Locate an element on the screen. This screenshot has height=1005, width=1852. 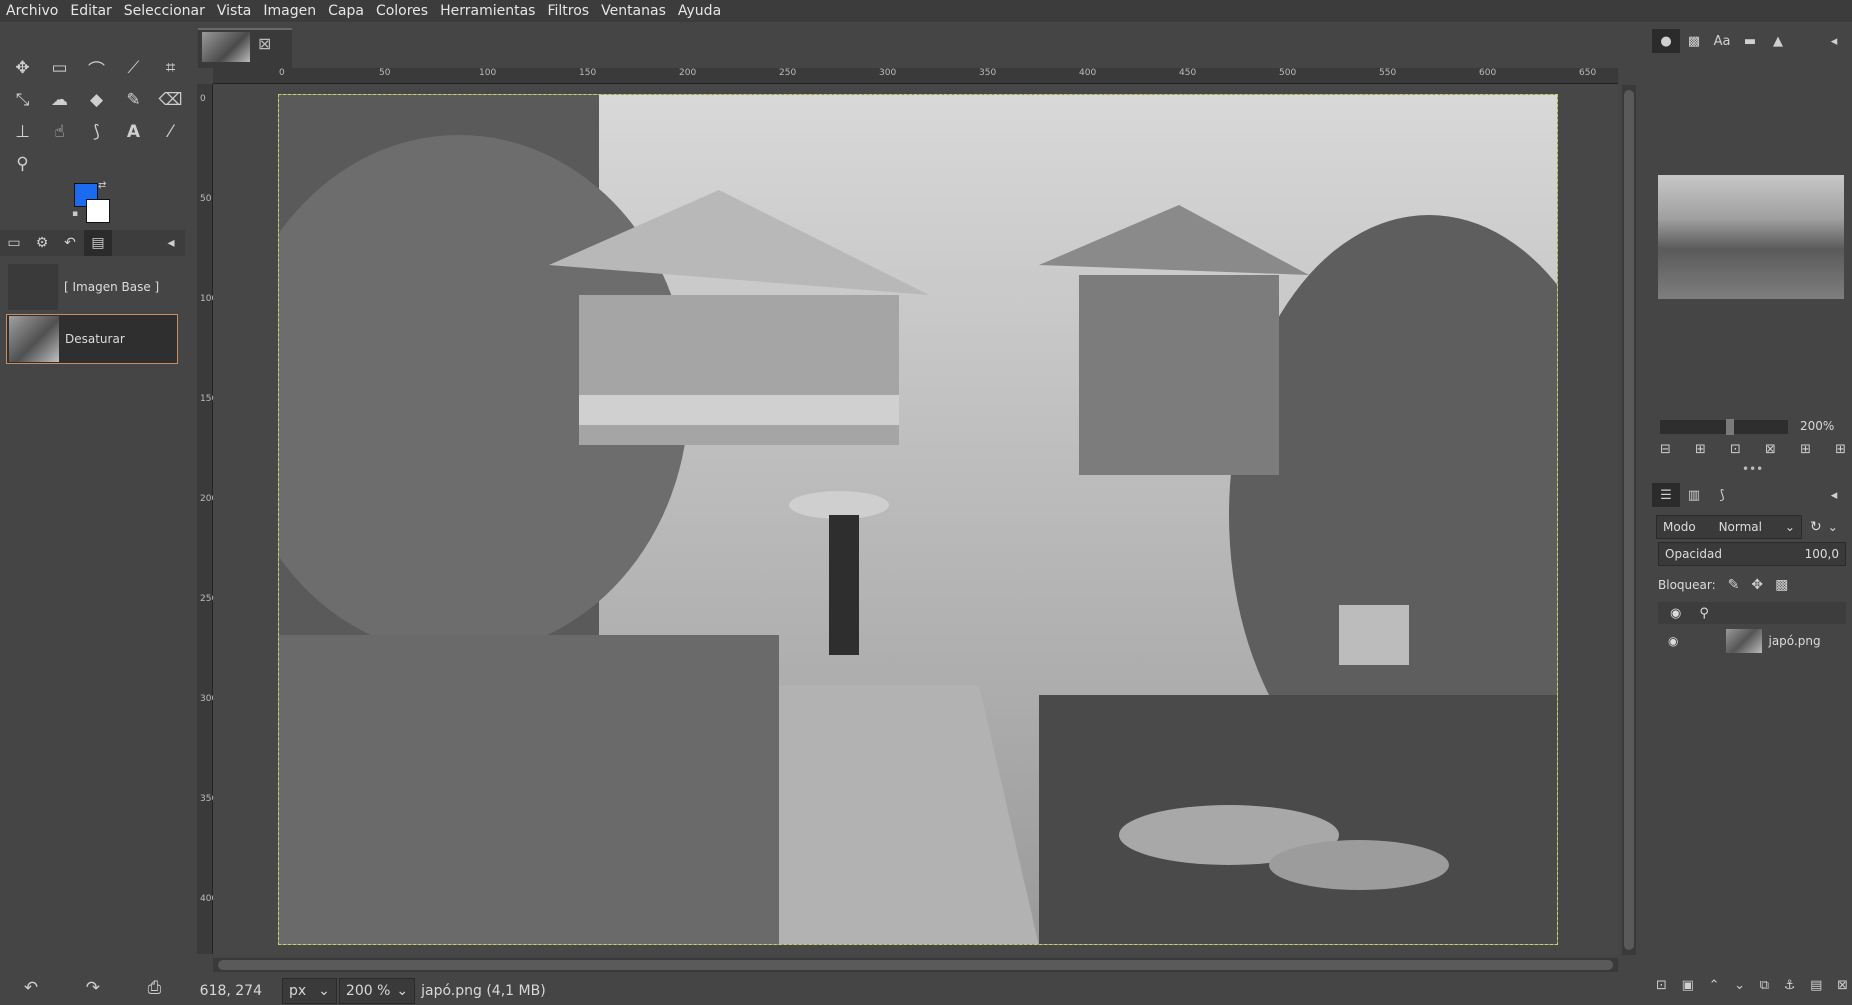
crop-icon: ⌗ is located at coordinates (170, 68).